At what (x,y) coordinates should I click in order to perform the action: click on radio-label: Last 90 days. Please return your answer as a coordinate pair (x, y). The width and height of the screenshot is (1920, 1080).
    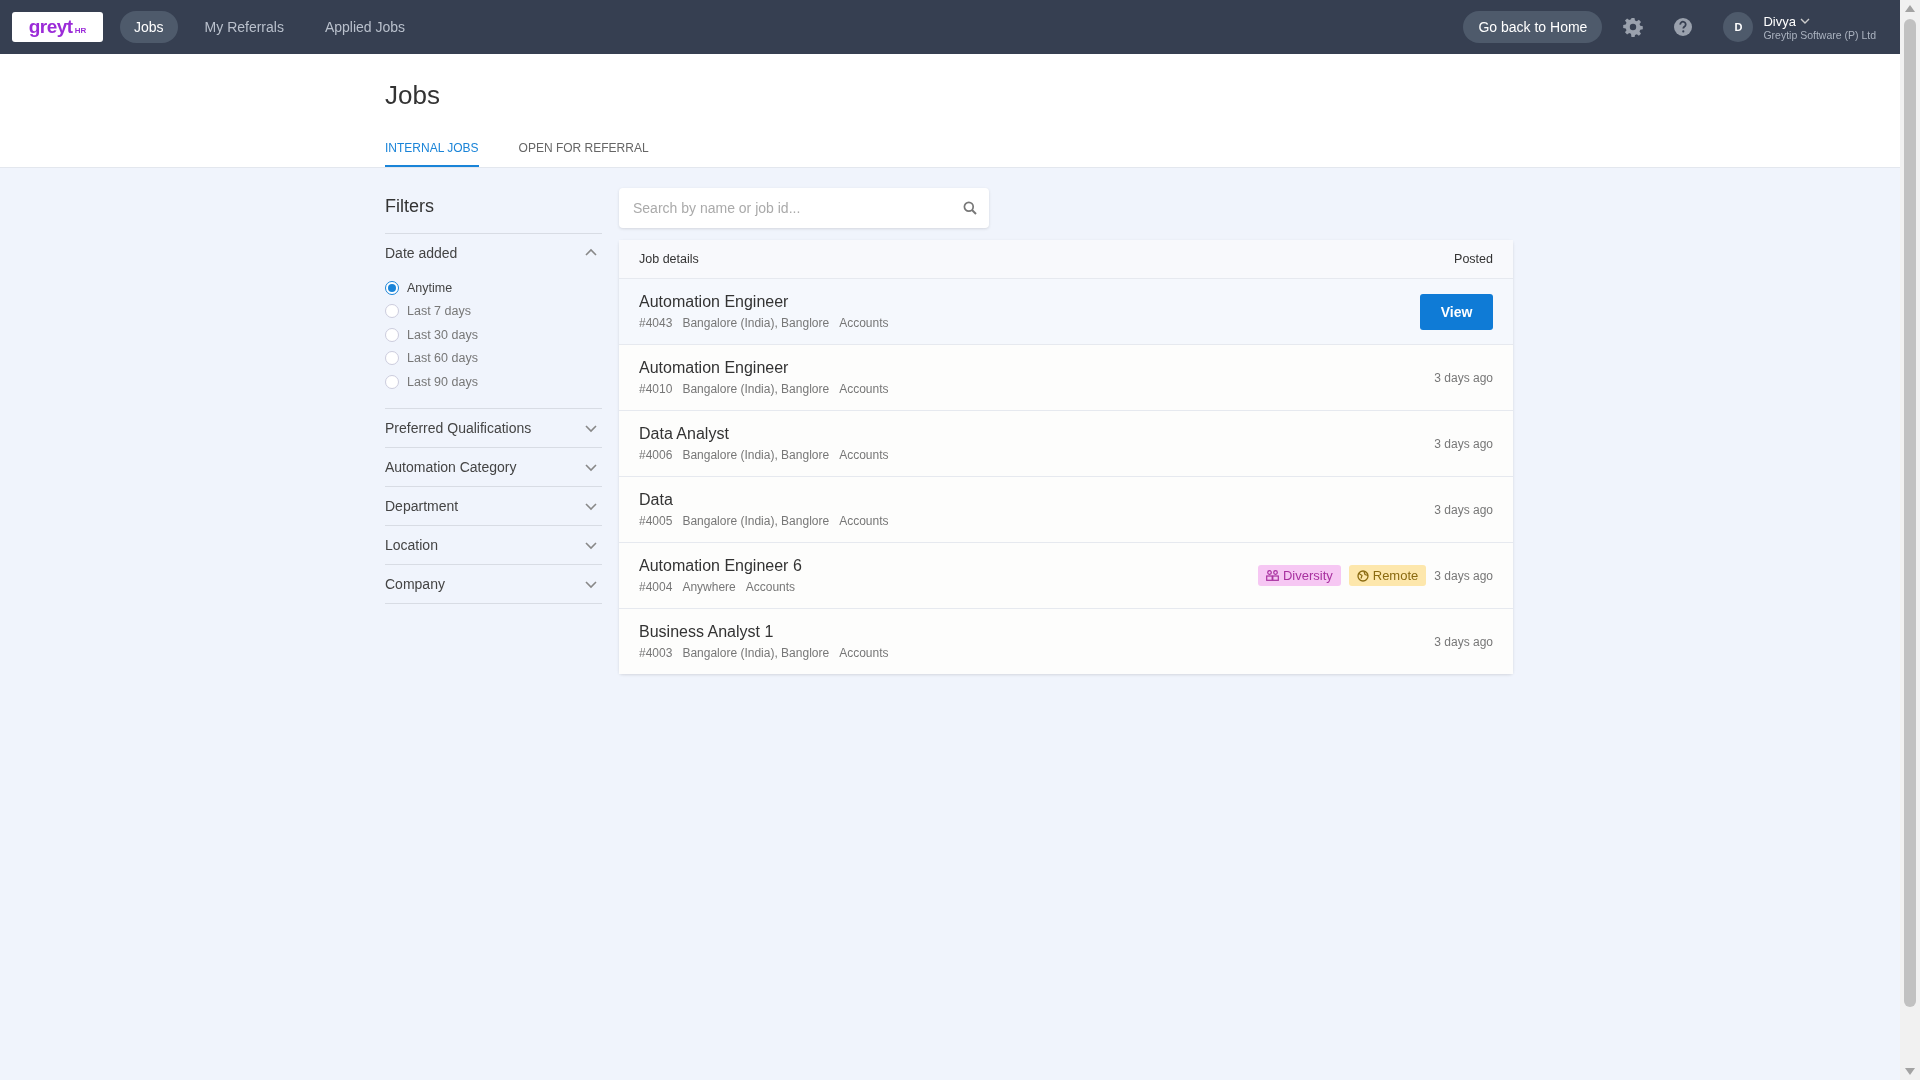
    Looking at the image, I should click on (442, 381).